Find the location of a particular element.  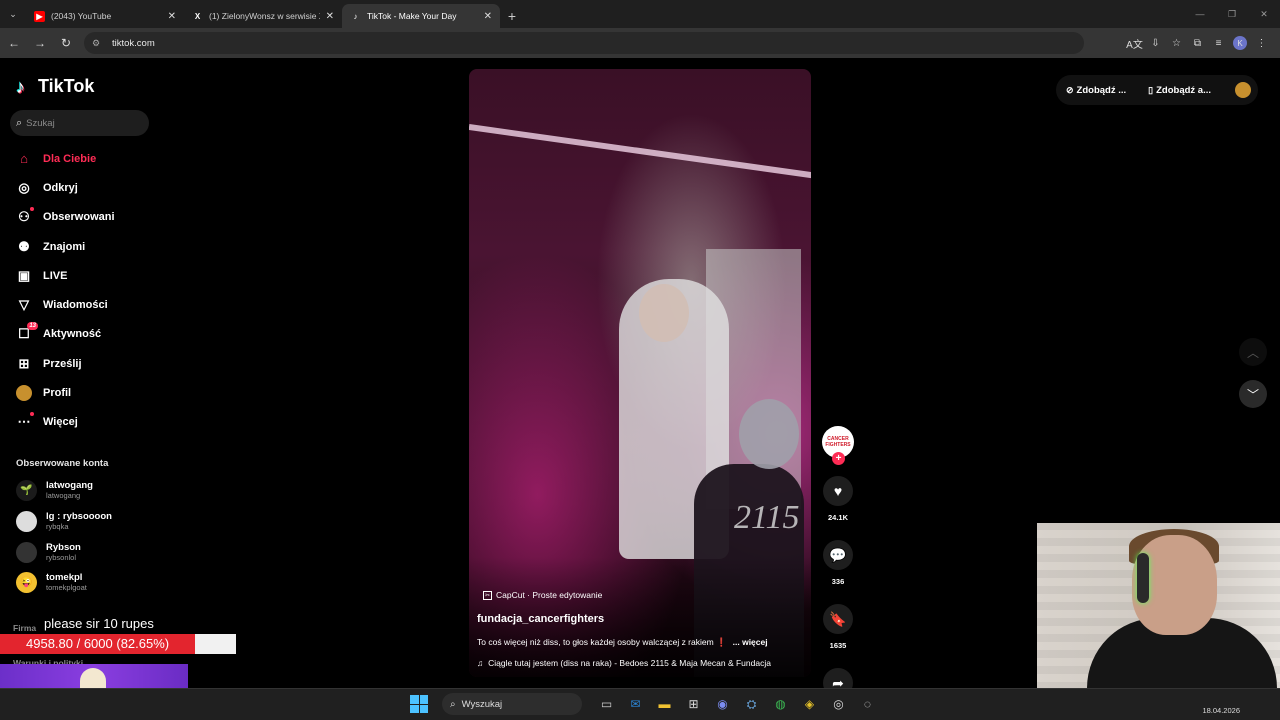

discord-icon: ◉ is located at coordinates (722, 704).